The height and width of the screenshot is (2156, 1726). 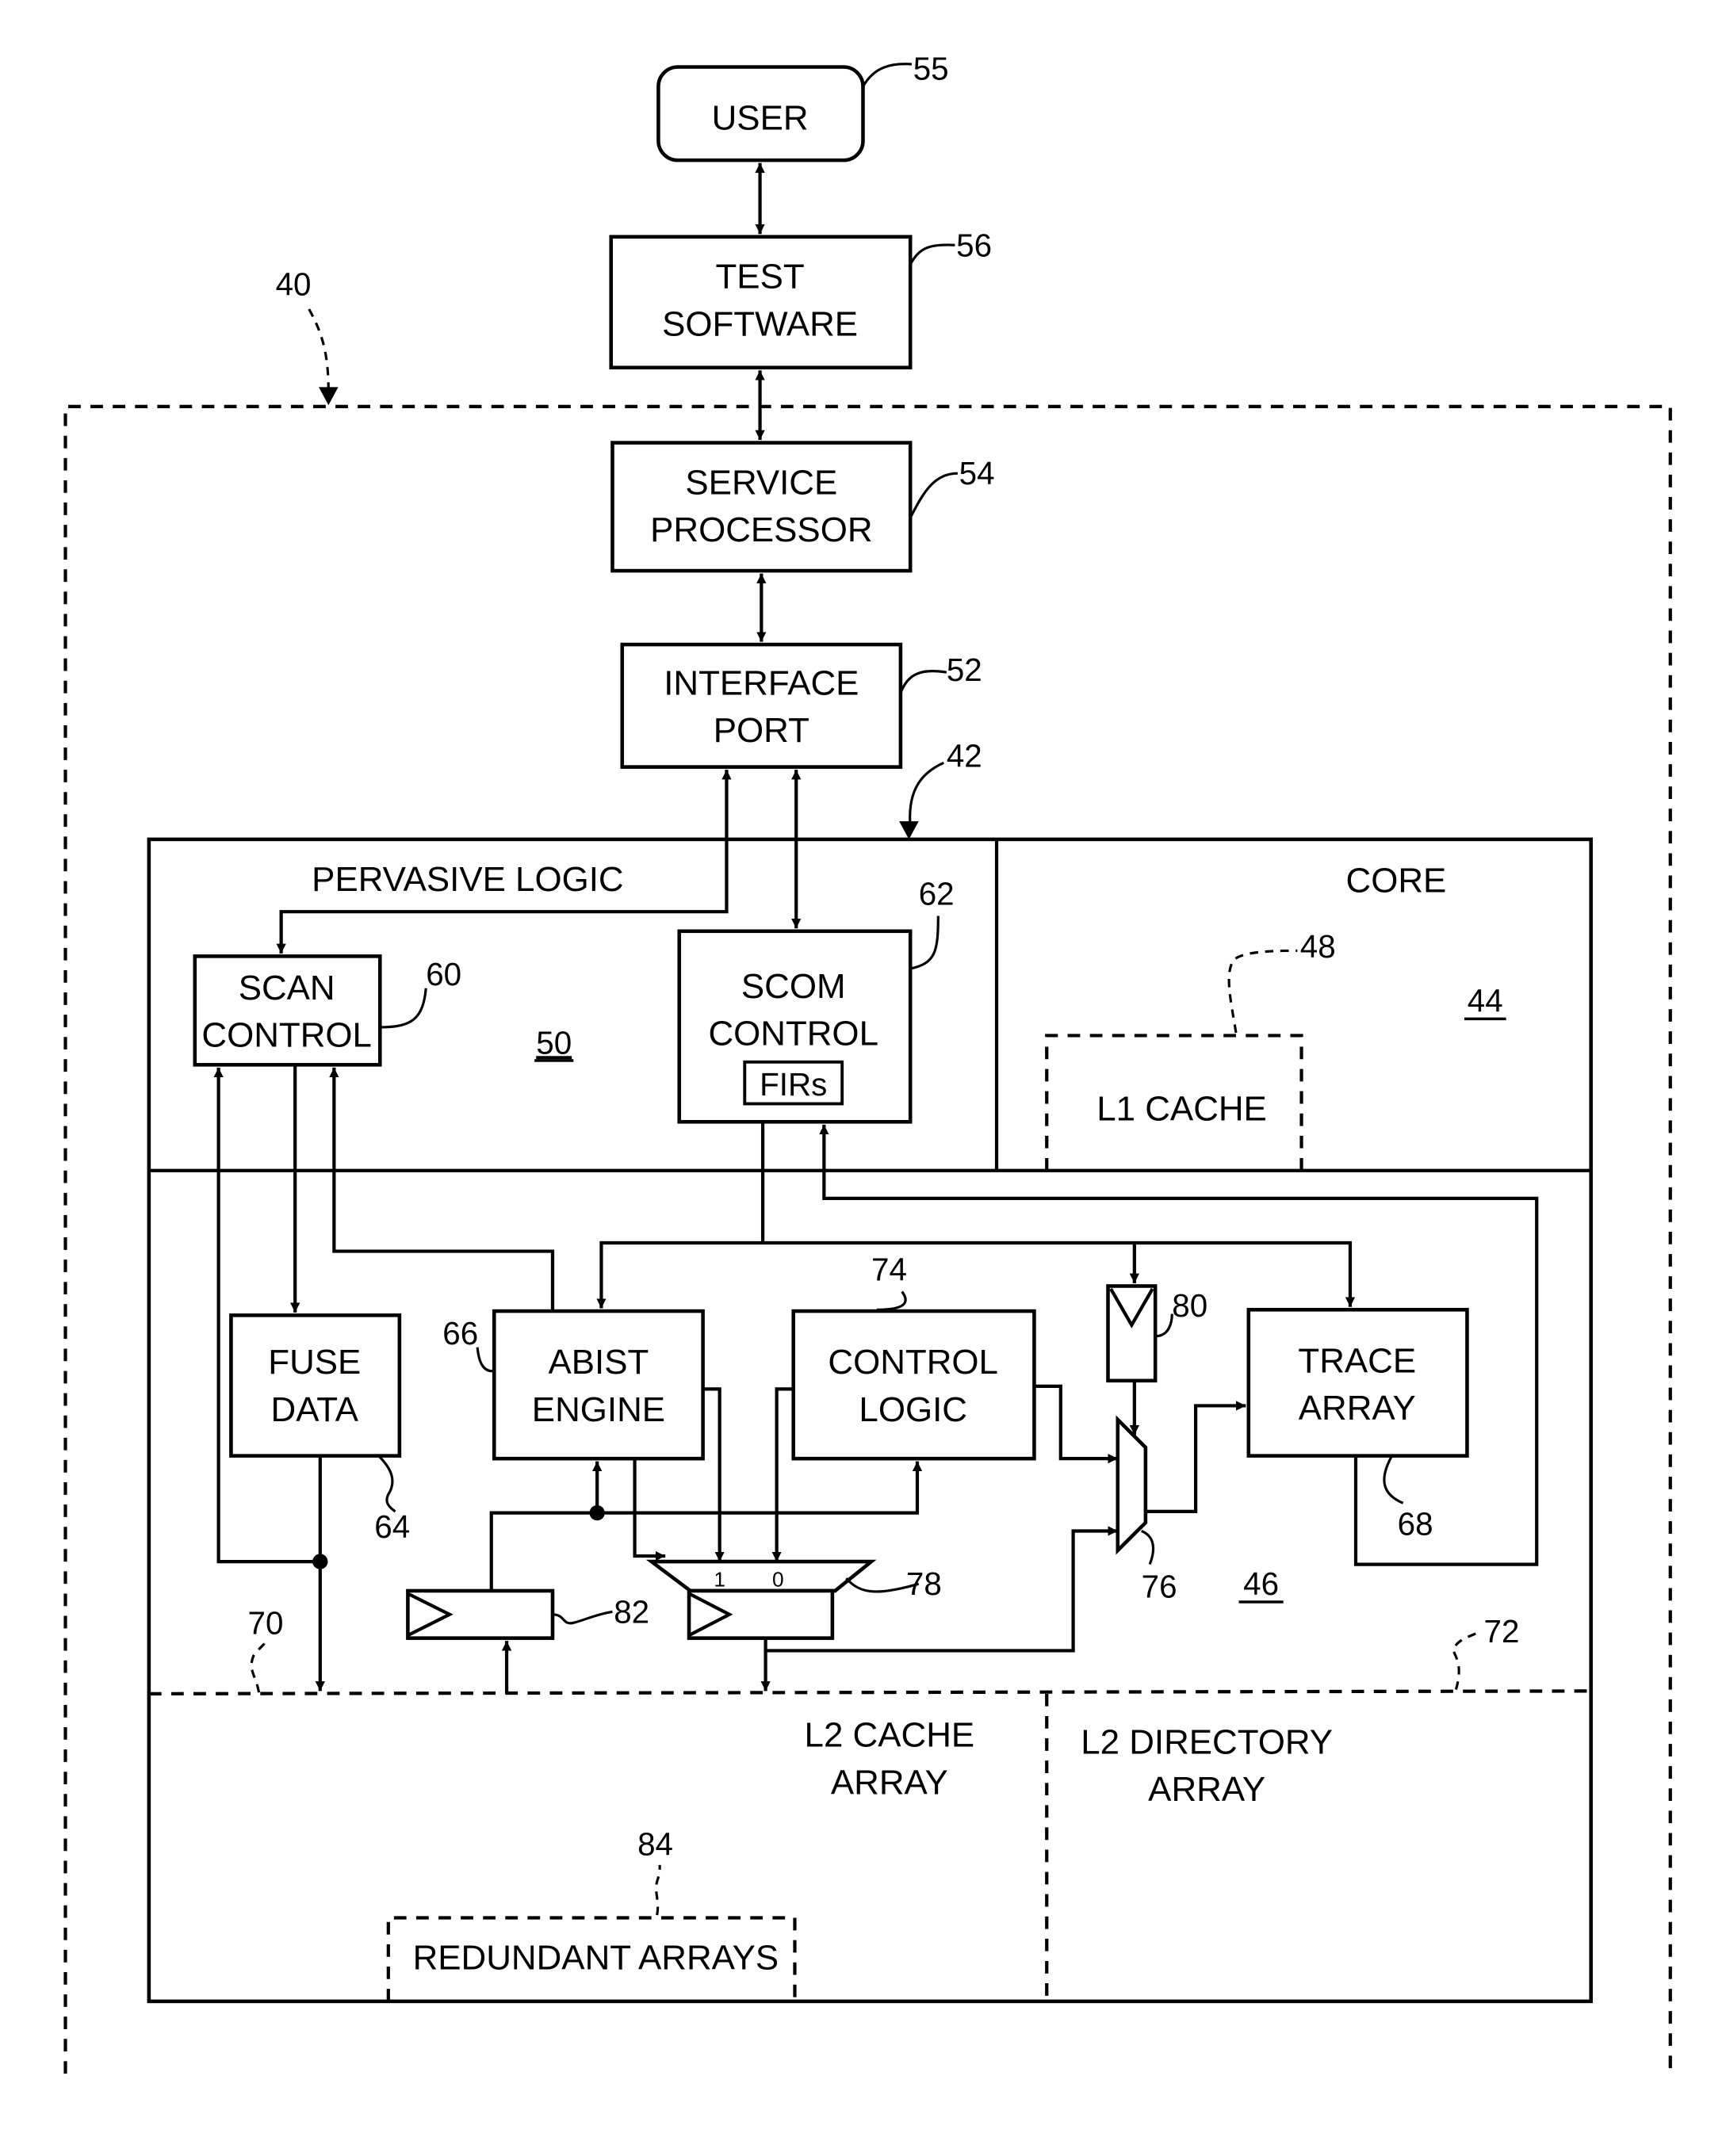 What do you see at coordinates (1397, 881) in the screenshot?
I see `core-label: CORE` at bounding box center [1397, 881].